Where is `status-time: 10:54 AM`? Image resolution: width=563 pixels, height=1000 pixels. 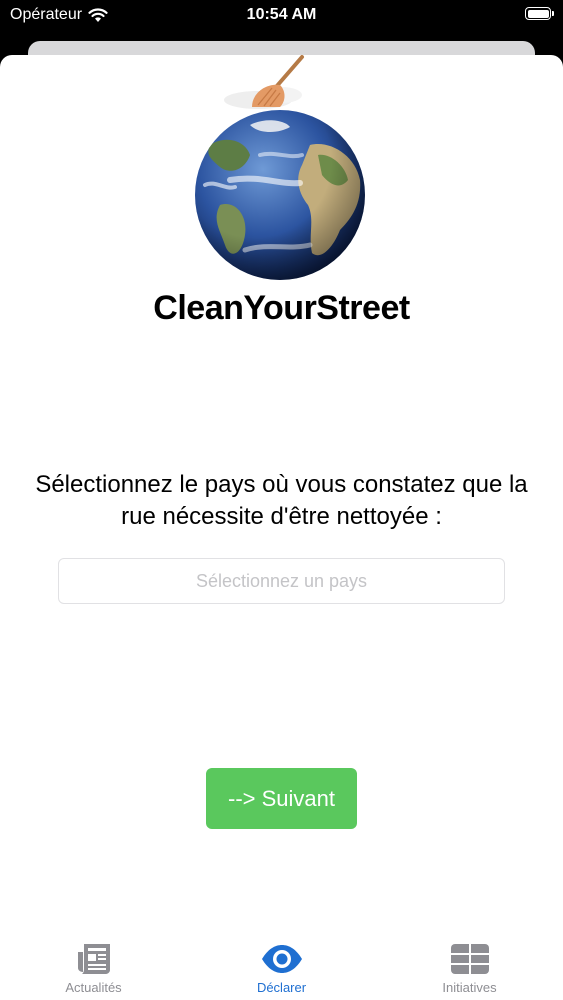 status-time: 10:54 AM is located at coordinates (281, 14).